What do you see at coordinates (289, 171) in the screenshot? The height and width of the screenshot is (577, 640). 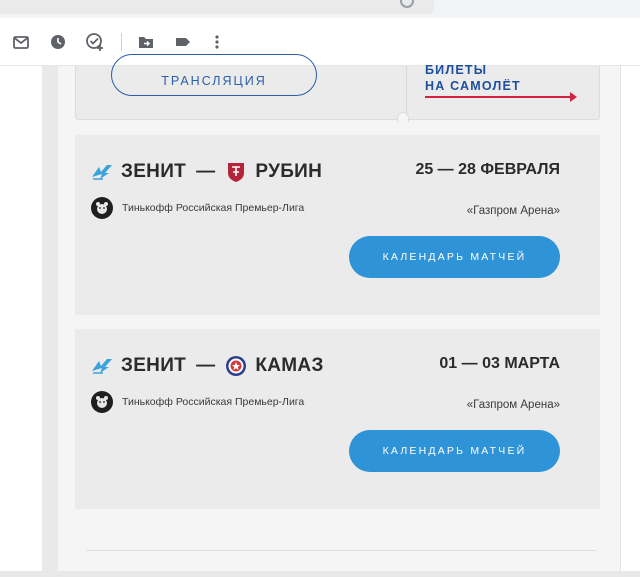 I see `away-team: РУБИН` at bounding box center [289, 171].